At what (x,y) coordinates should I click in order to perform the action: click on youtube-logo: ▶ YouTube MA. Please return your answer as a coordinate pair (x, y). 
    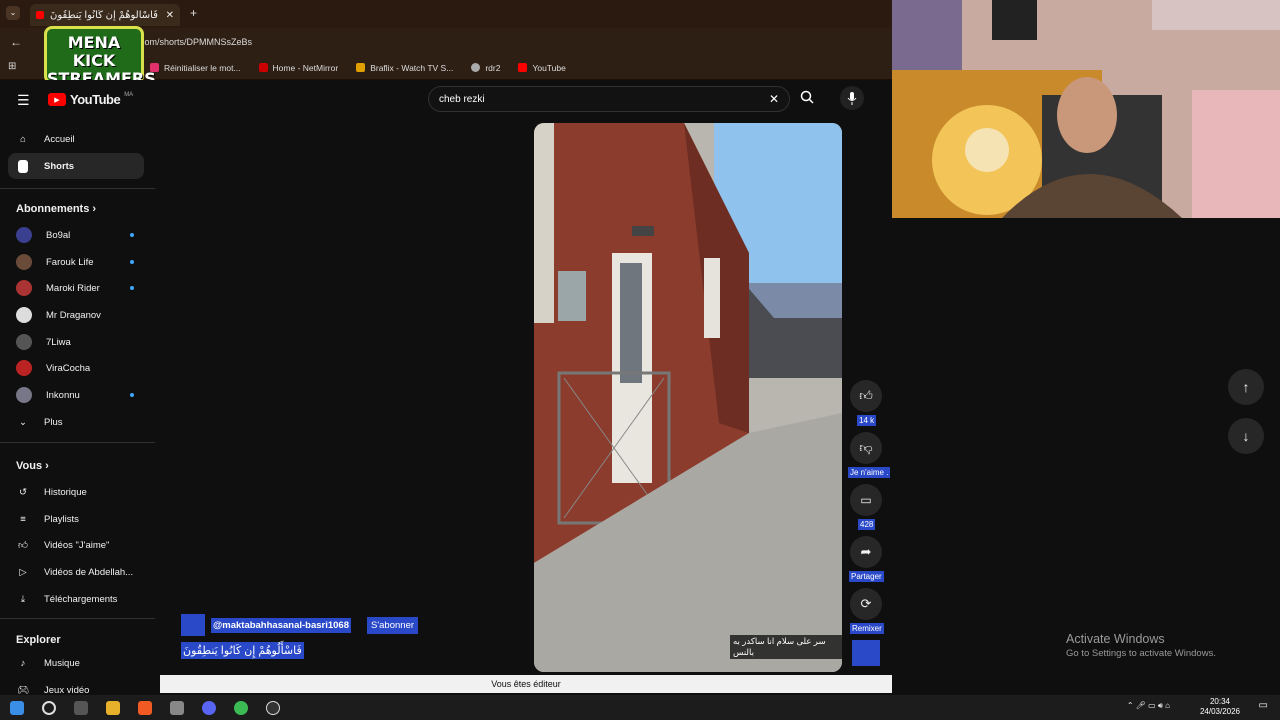
    Looking at the image, I should click on (90, 99).